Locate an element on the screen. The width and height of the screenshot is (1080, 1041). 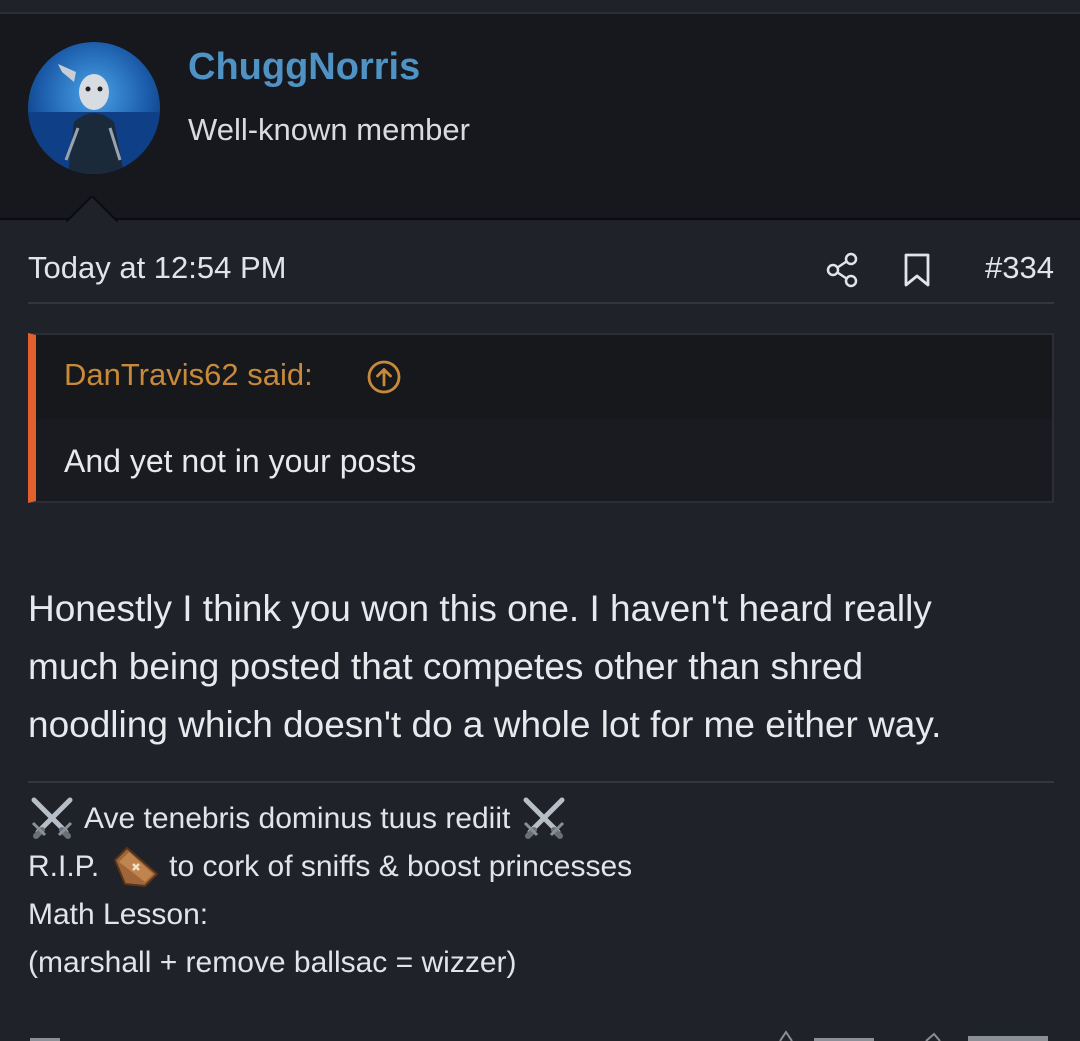
post-number: #334 is located at coordinates (1019, 268).